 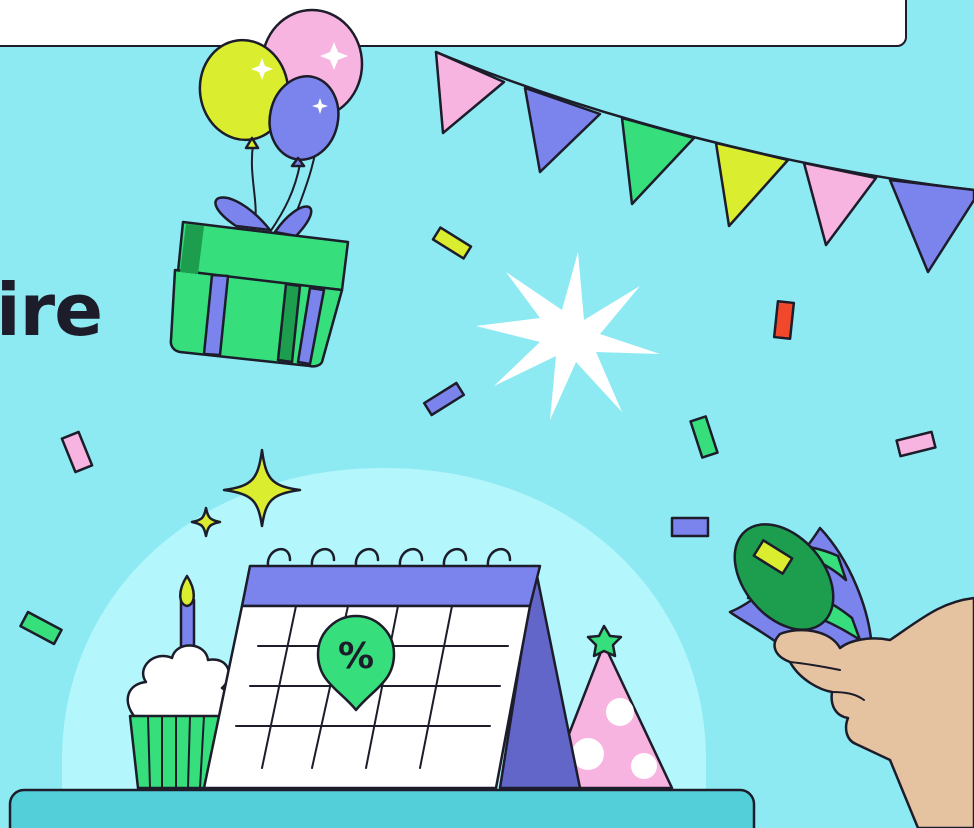 I want to click on table-surface, so click(x=382, y=808).